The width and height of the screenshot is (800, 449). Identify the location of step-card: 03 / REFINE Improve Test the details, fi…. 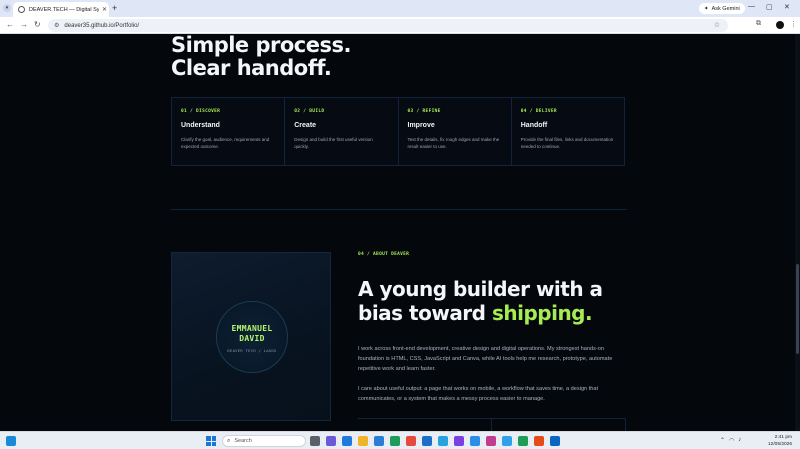
(455, 131).